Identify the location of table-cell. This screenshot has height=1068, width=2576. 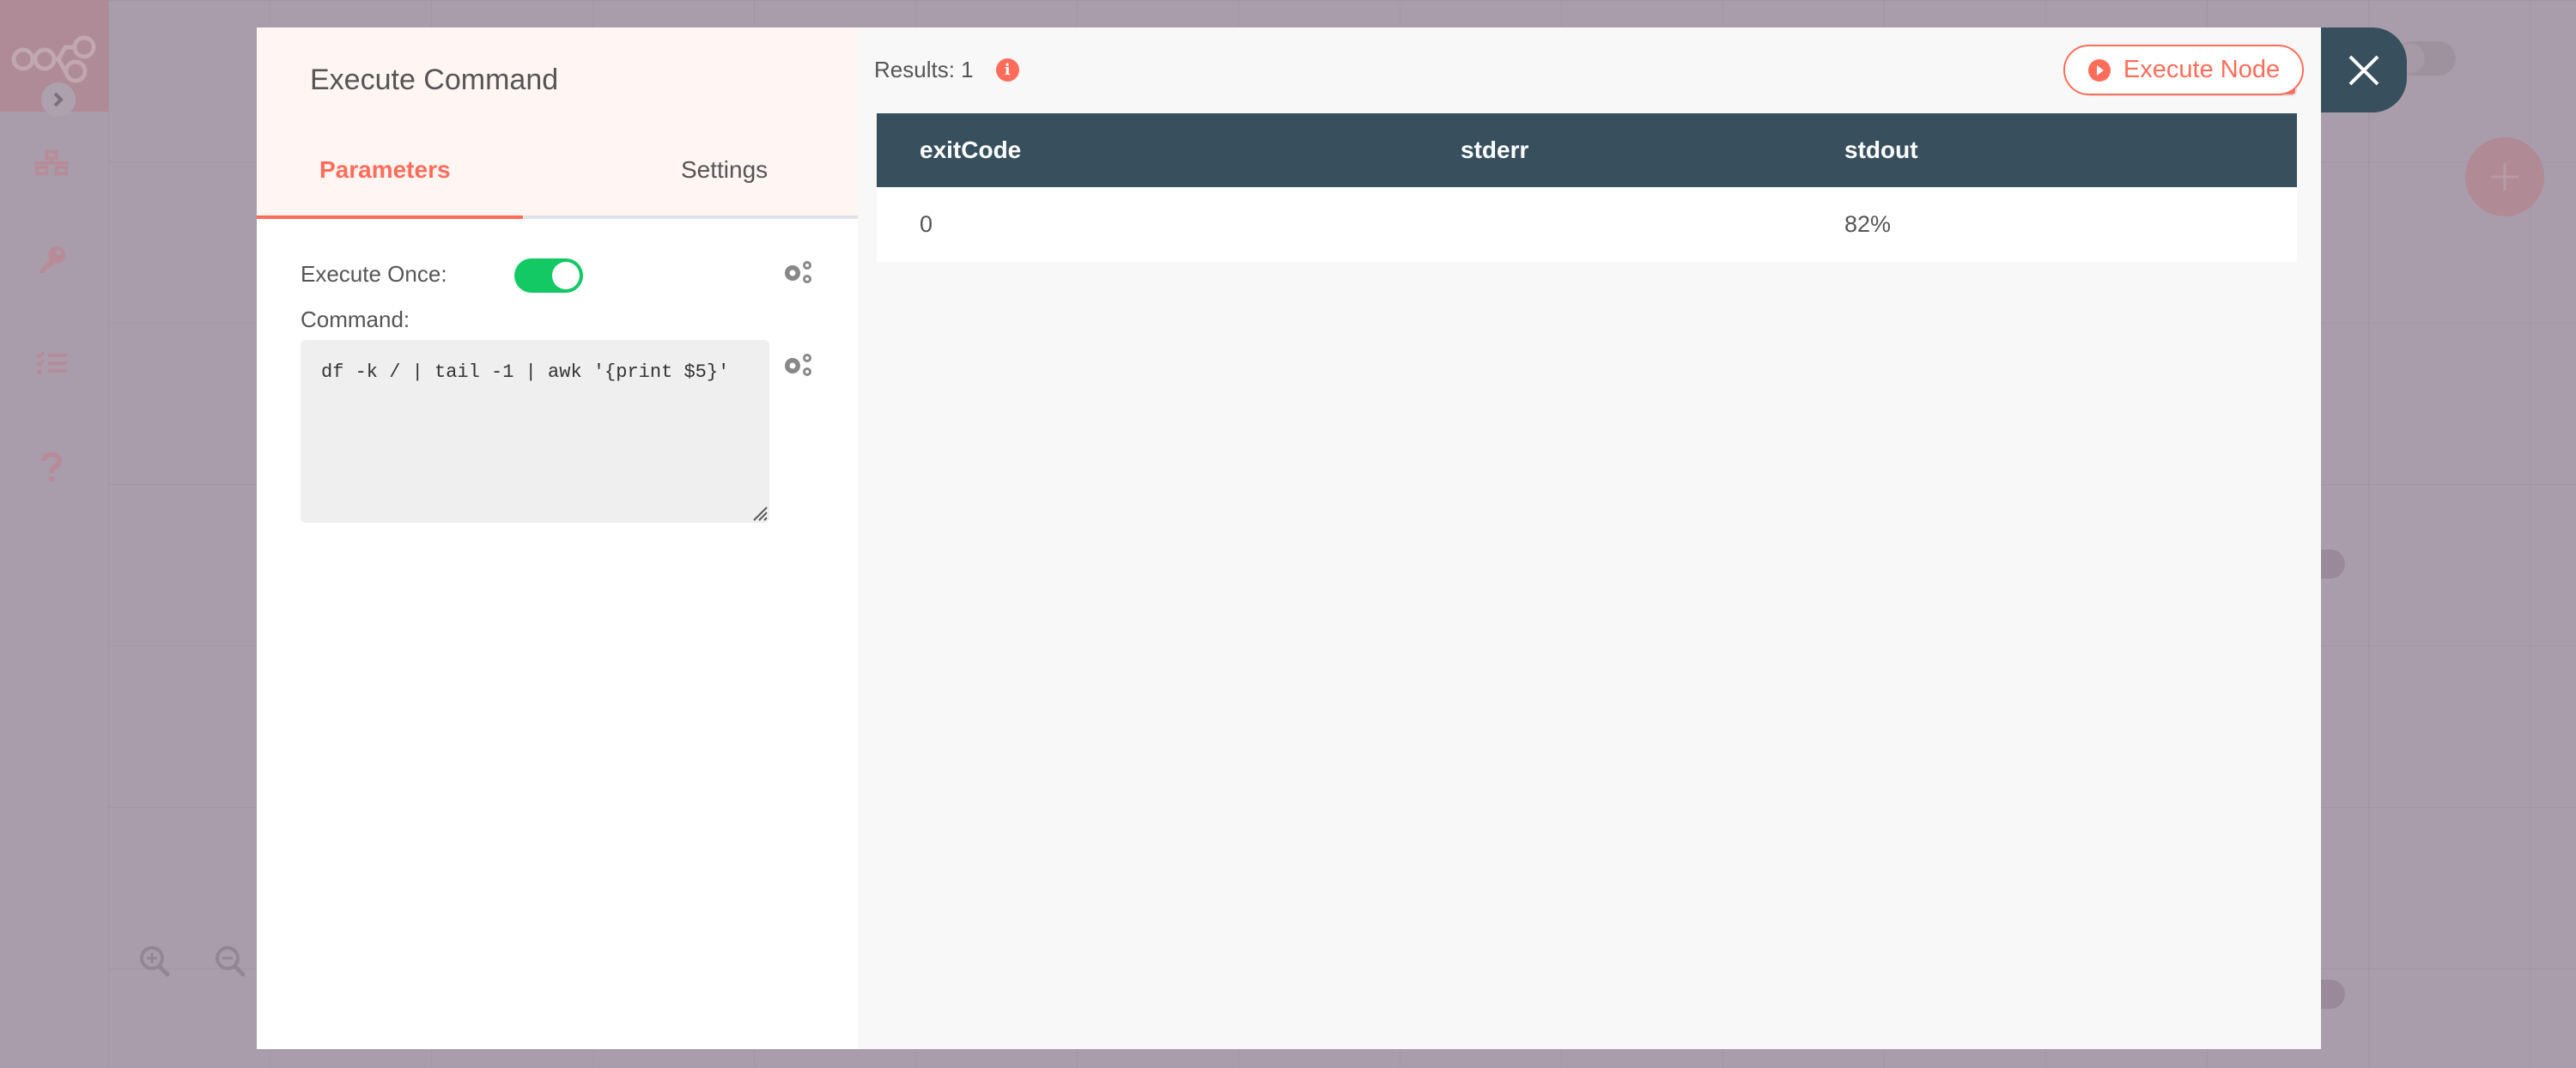
(1609, 224).